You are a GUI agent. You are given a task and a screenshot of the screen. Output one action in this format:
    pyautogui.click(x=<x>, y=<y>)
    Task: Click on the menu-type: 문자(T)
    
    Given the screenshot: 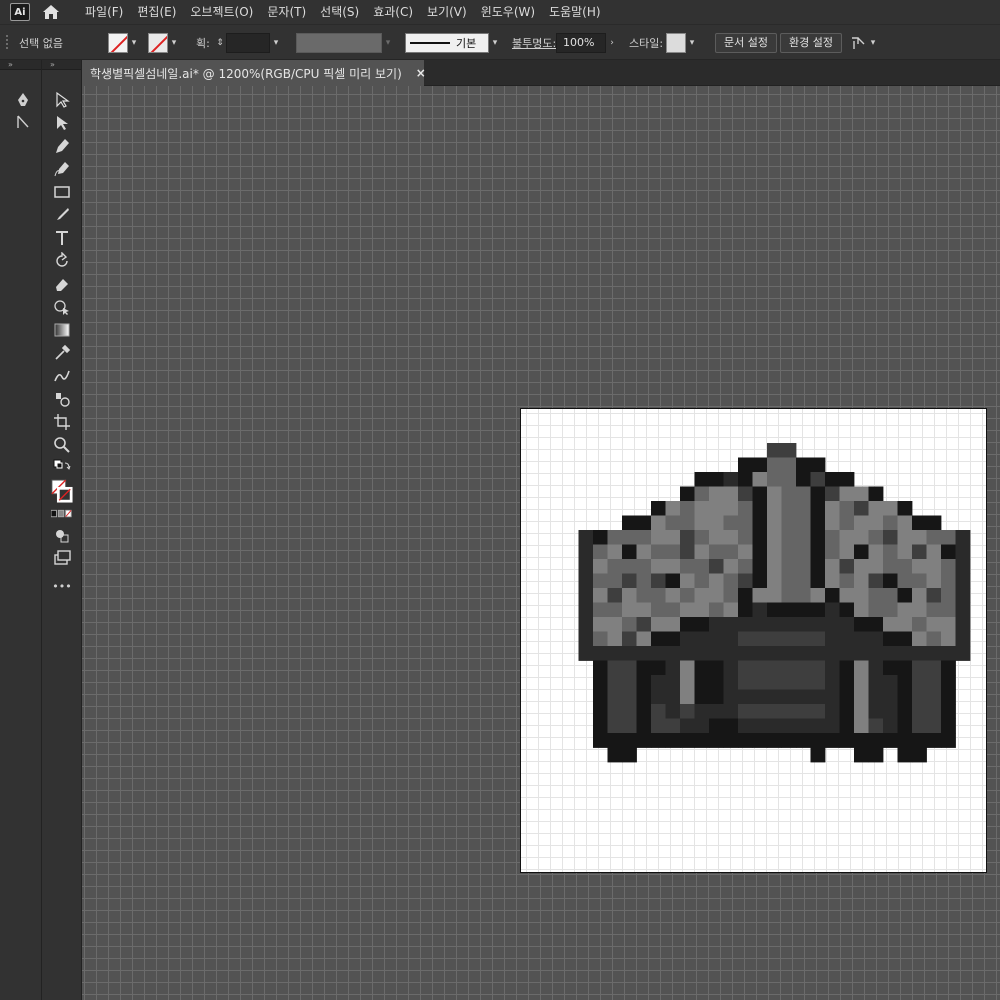 What is the action you would take?
    pyautogui.click(x=286, y=12)
    